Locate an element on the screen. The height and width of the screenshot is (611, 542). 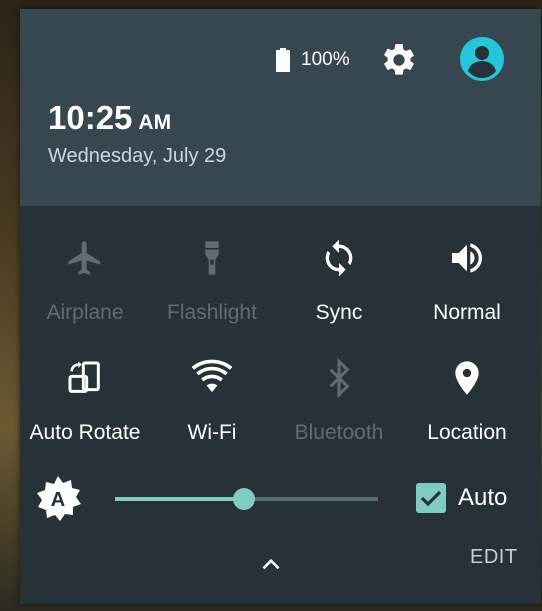
wifi-icon is located at coordinates (212, 376).